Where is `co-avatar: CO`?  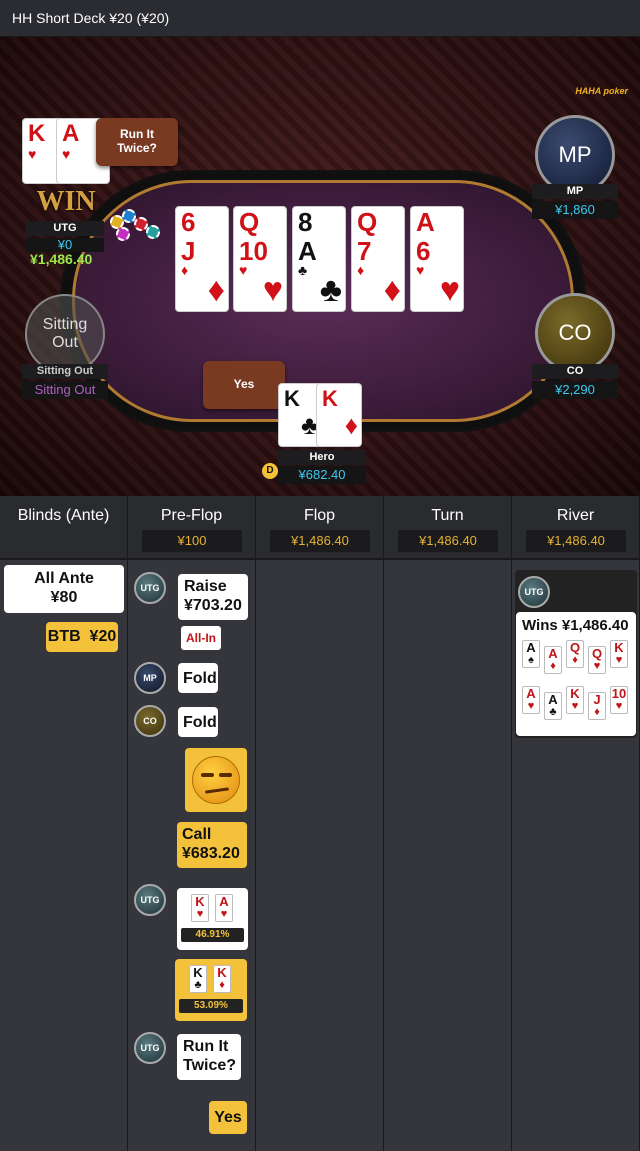 co-avatar: CO is located at coordinates (575, 333).